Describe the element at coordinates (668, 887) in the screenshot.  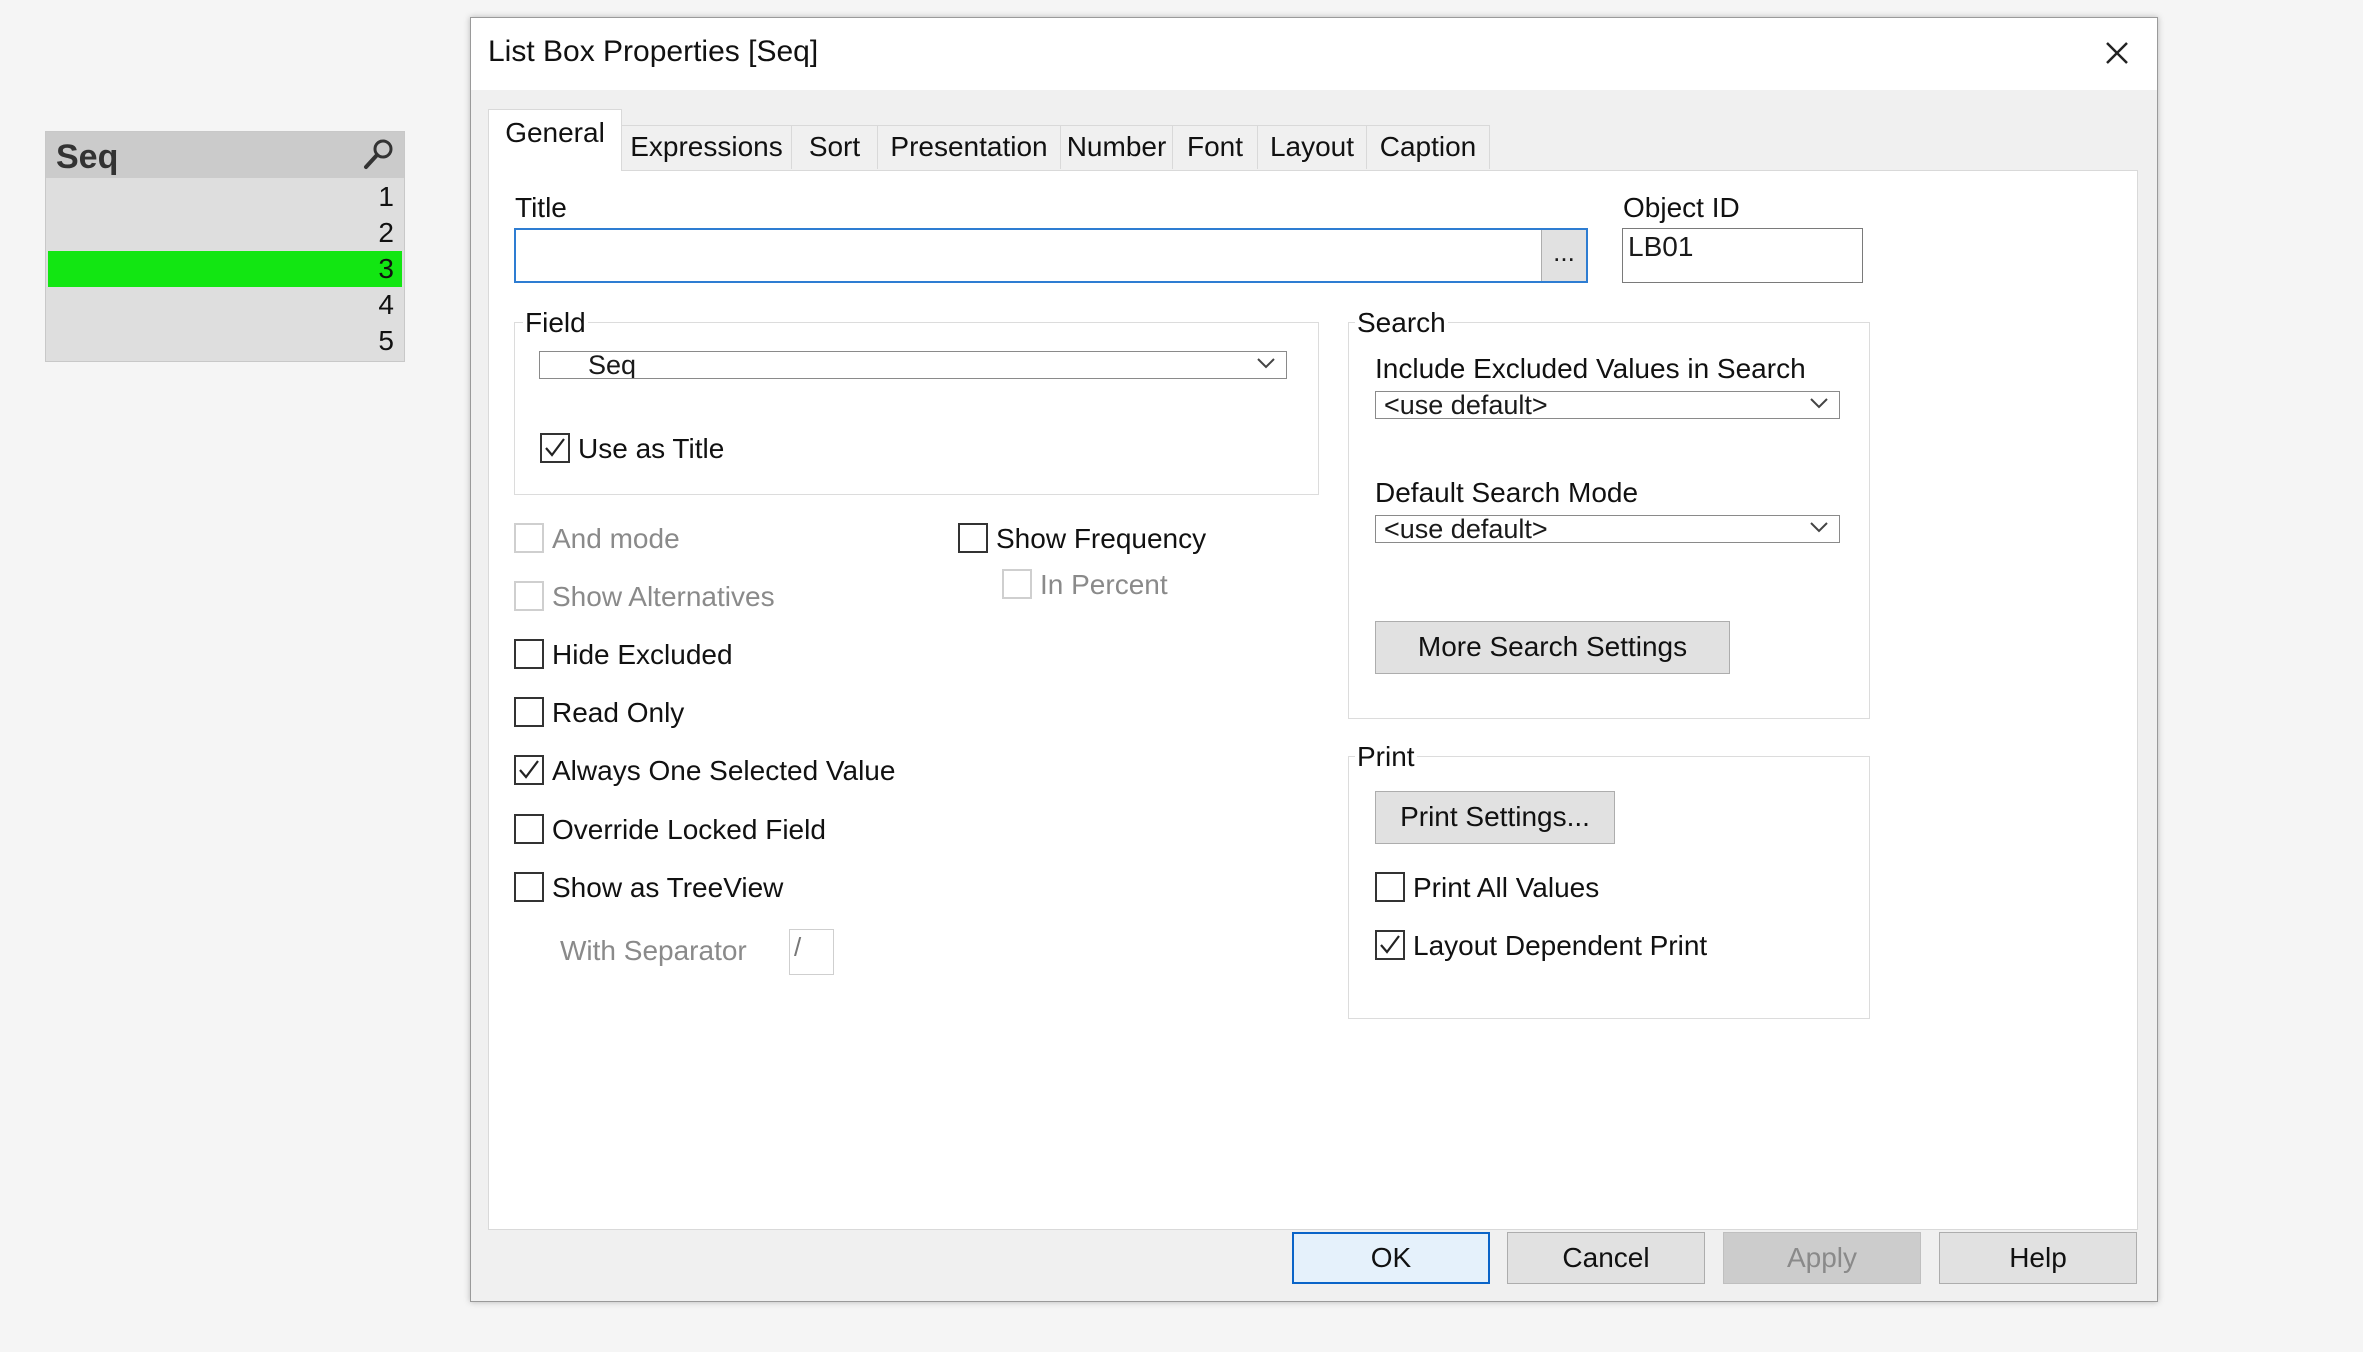
I see `show-as-treeview-label: Show as TreeView` at that location.